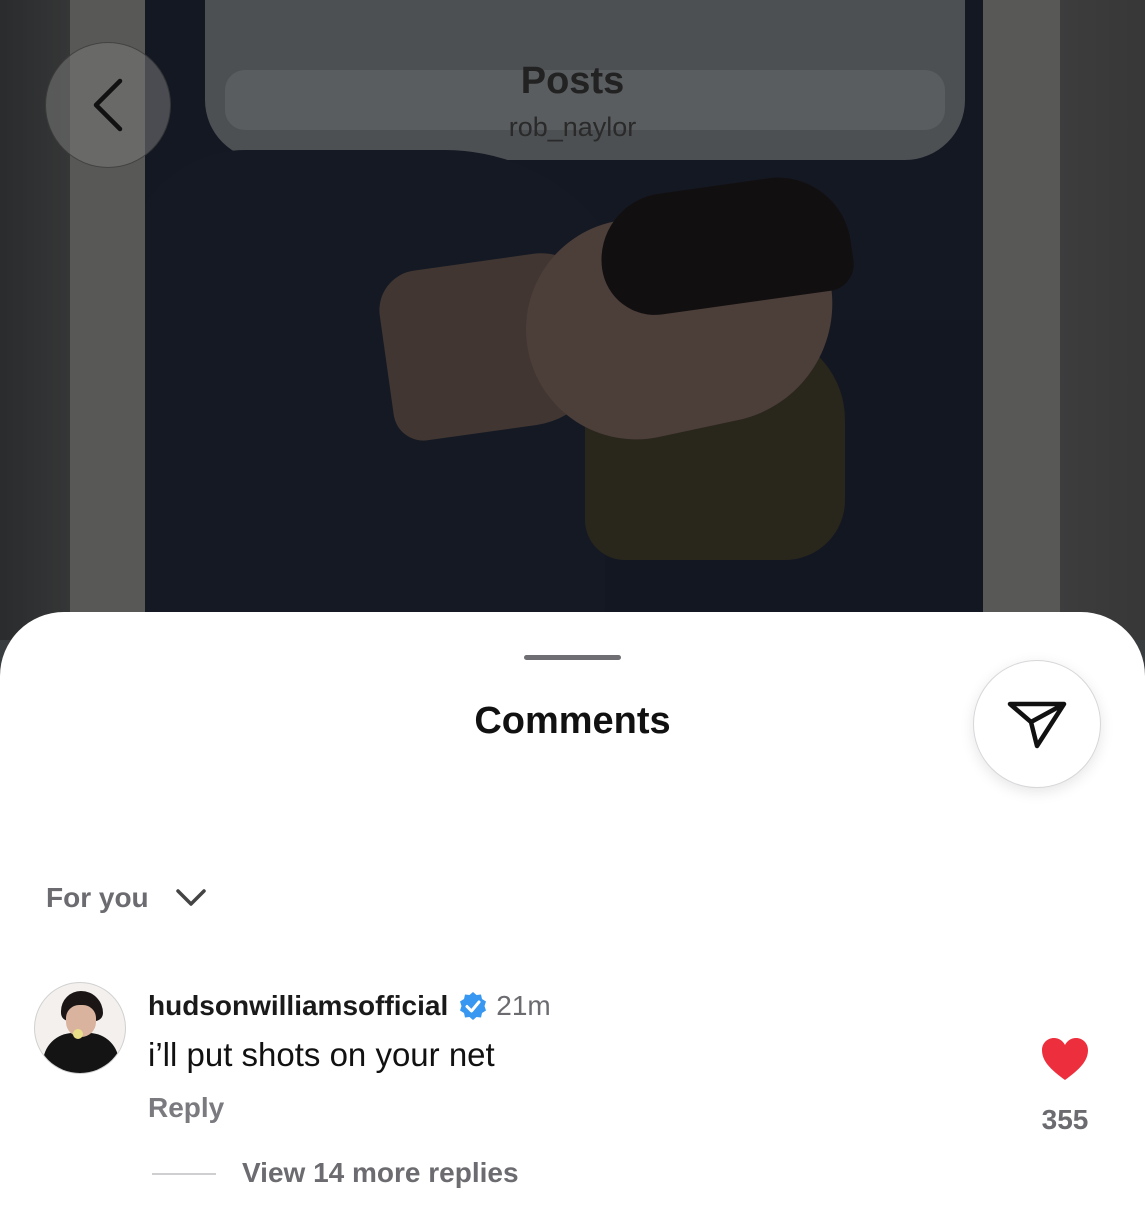 The height and width of the screenshot is (1212, 1145). I want to click on comment-header: hudsonwilliamsofficial 21m, so click(349, 1006).